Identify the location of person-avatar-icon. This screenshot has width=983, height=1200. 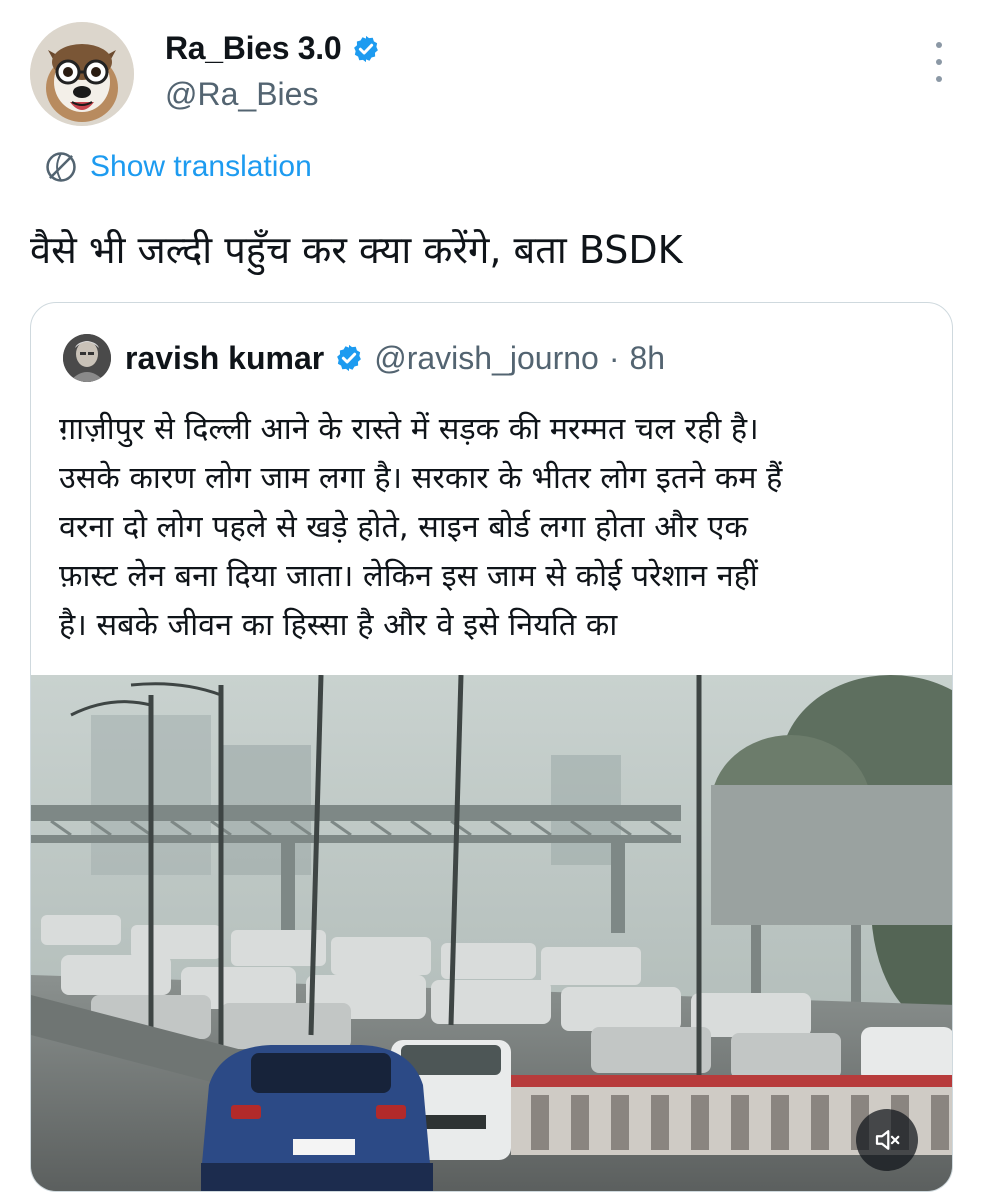
(87, 358).